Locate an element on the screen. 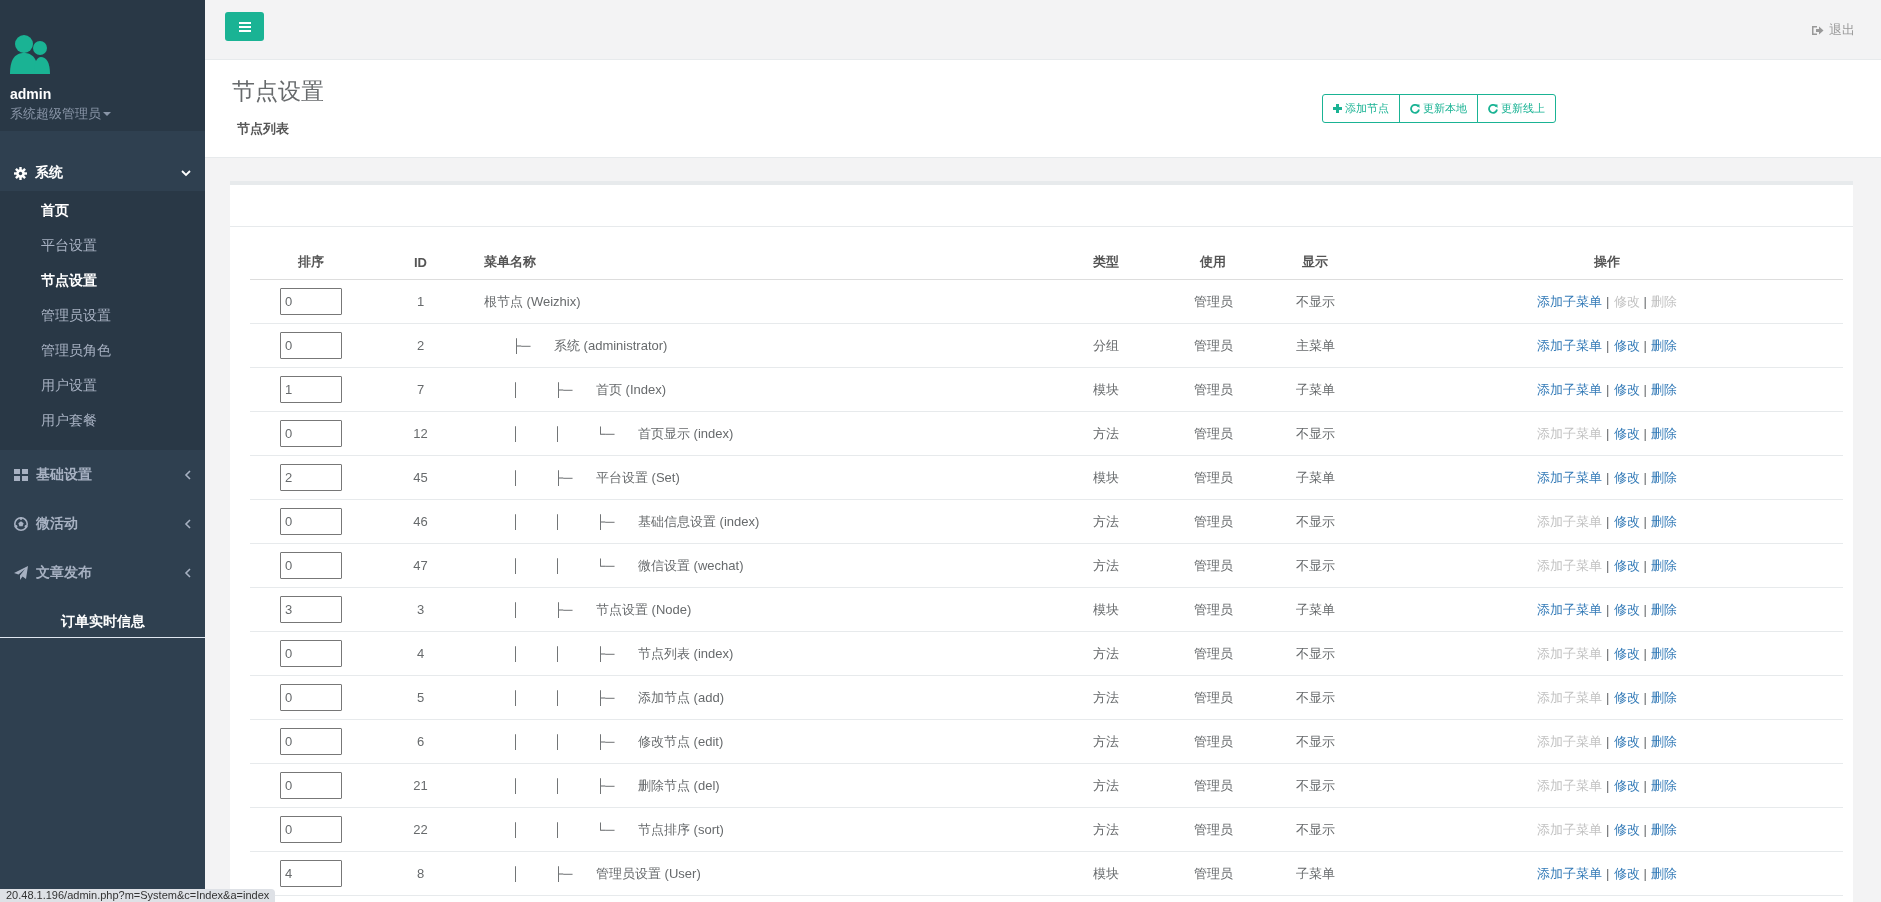  sort-input: 4 is located at coordinates (311, 873).